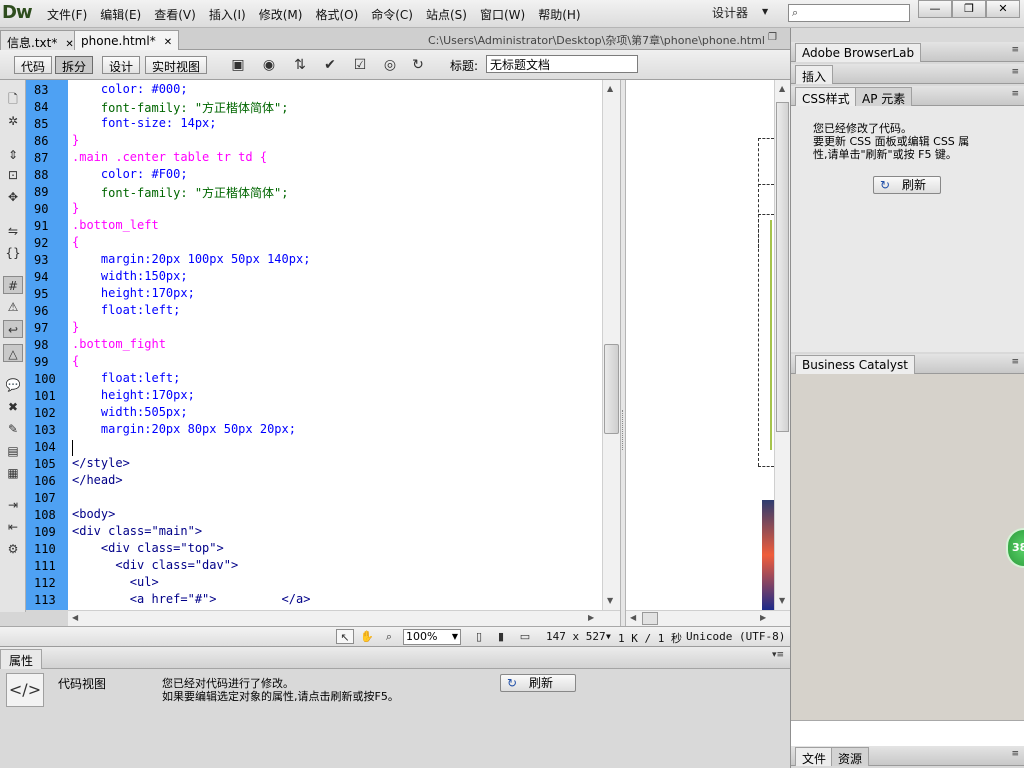 The image size is (1024, 768). I want to click on tab-css-styles: CSS样式, so click(826, 96).